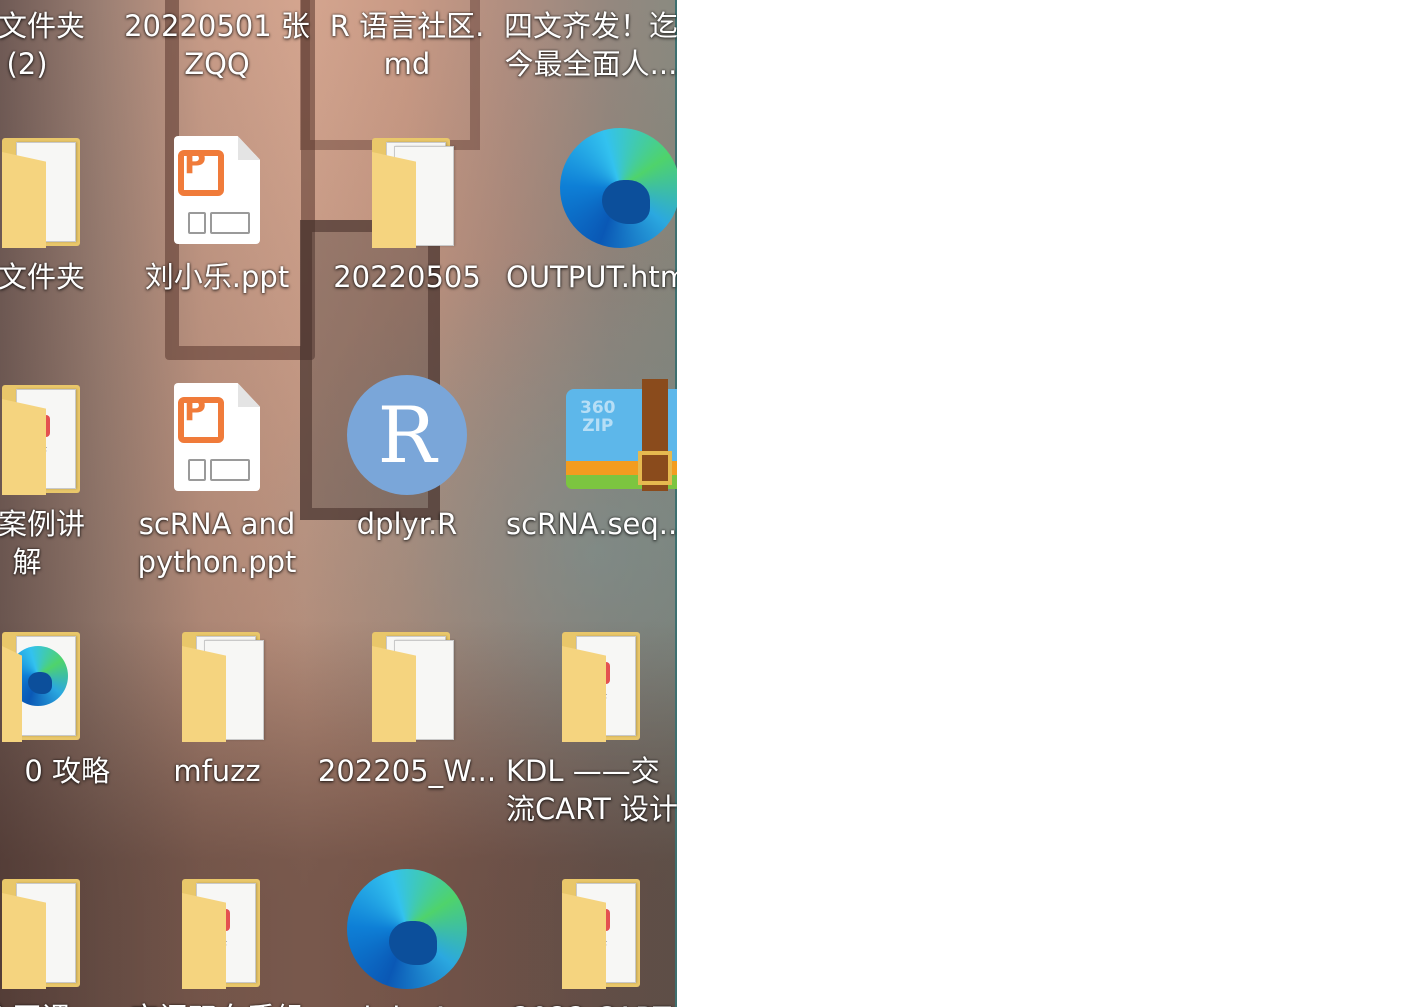 This screenshot has width=1402, height=1007. I want to click on desktop-icon-label: KDL ——交 流CART 设计, so click(591, 790).